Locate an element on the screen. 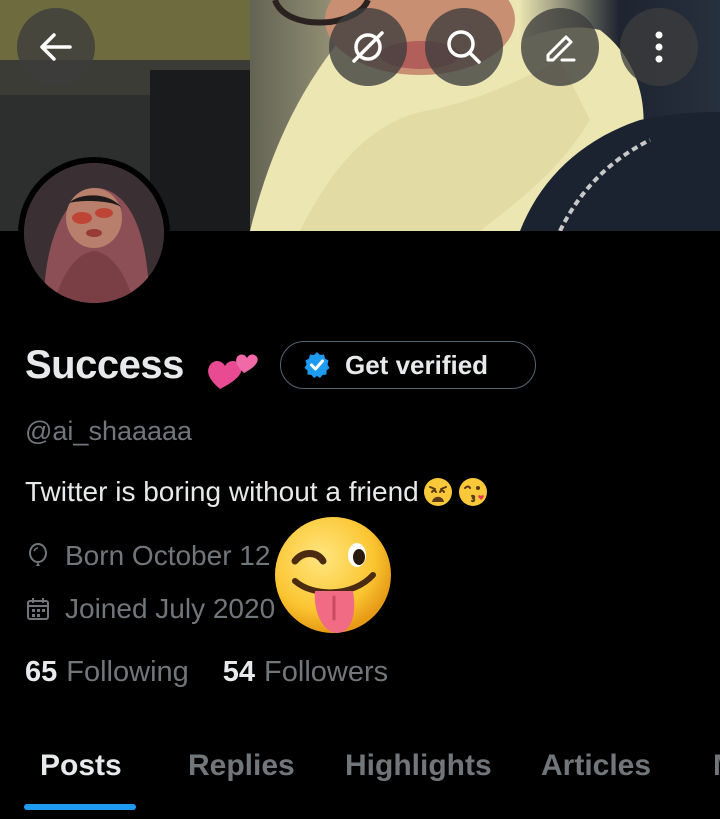  face-blowing-kiss-emoji is located at coordinates (472, 492).